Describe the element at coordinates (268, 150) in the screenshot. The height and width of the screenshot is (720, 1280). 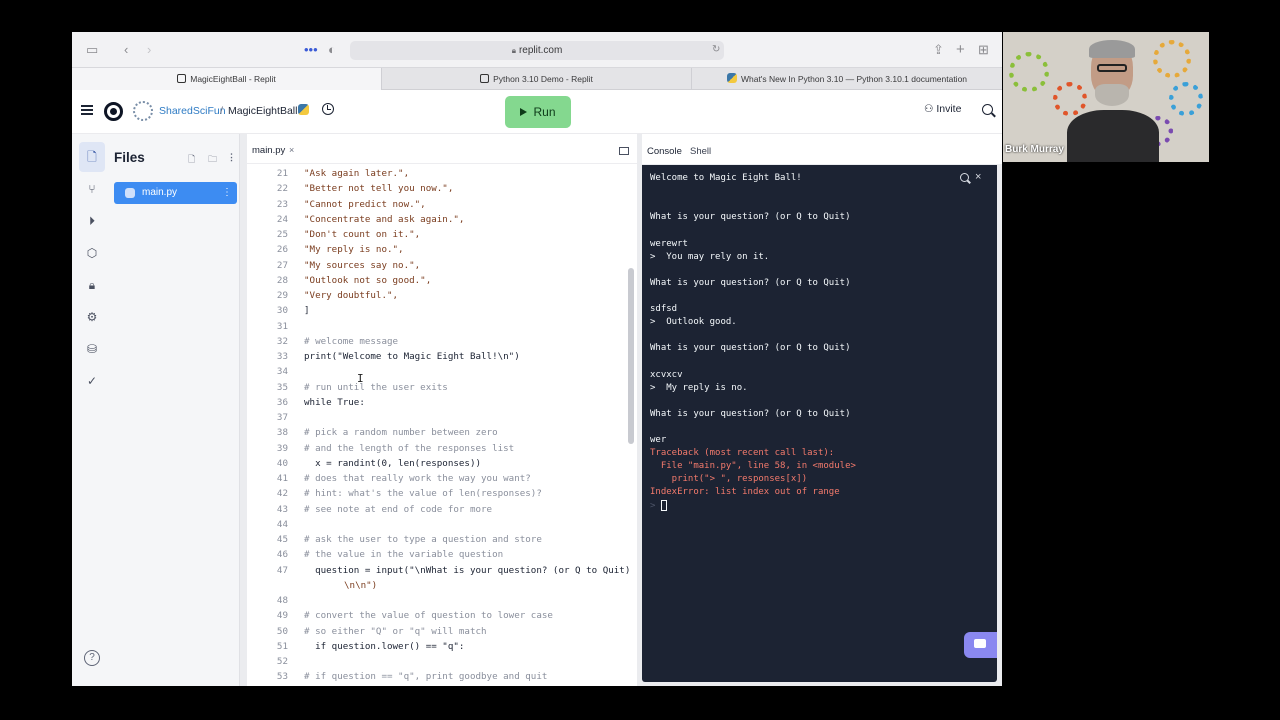
I see `editor-tab-main-py: main.py` at that location.